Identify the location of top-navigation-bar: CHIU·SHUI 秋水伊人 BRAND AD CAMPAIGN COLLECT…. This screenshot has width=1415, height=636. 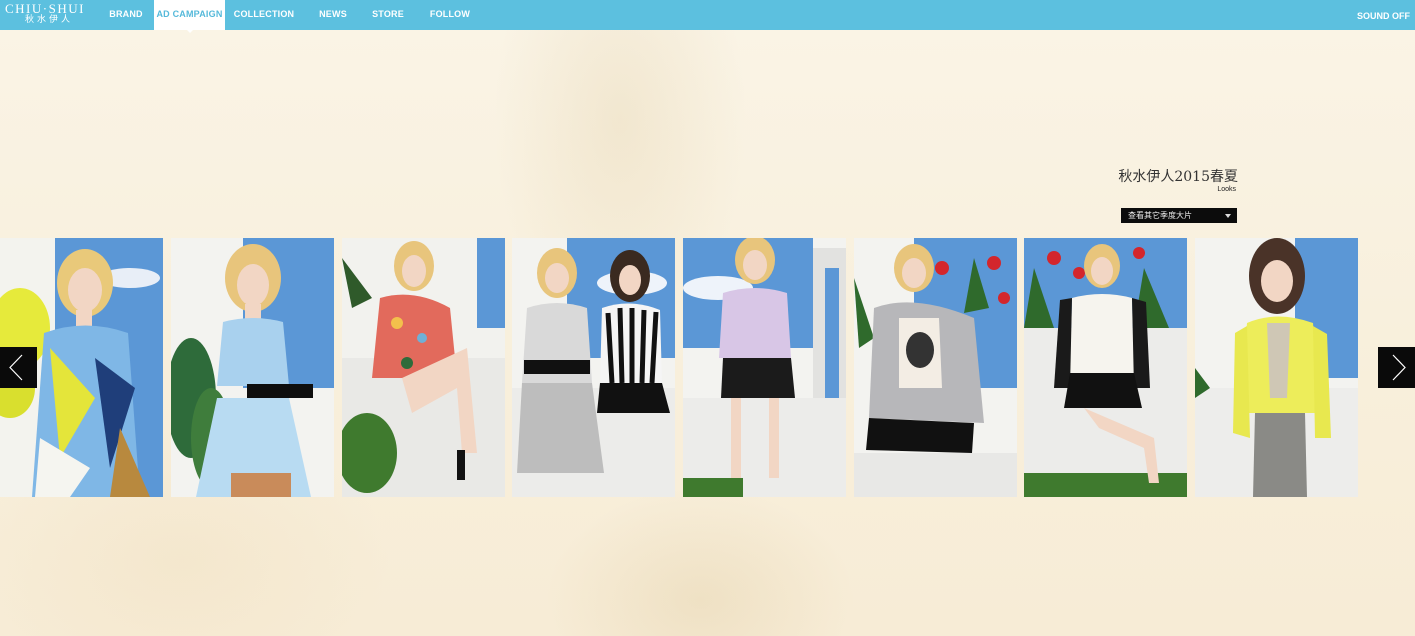
(707, 16).